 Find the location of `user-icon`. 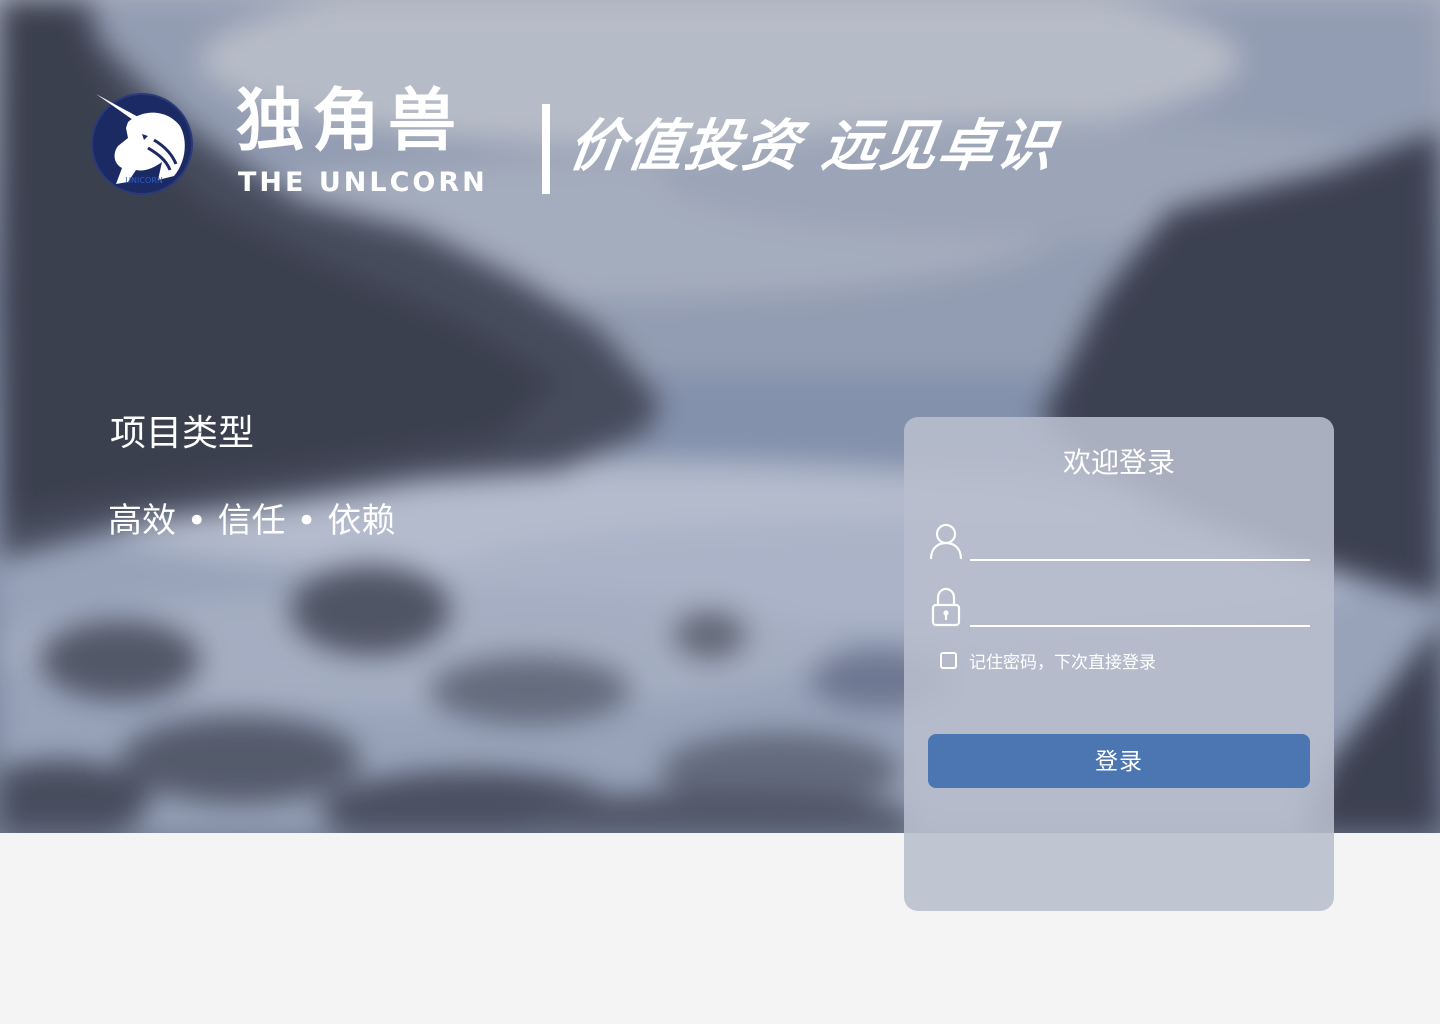

user-icon is located at coordinates (946, 541).